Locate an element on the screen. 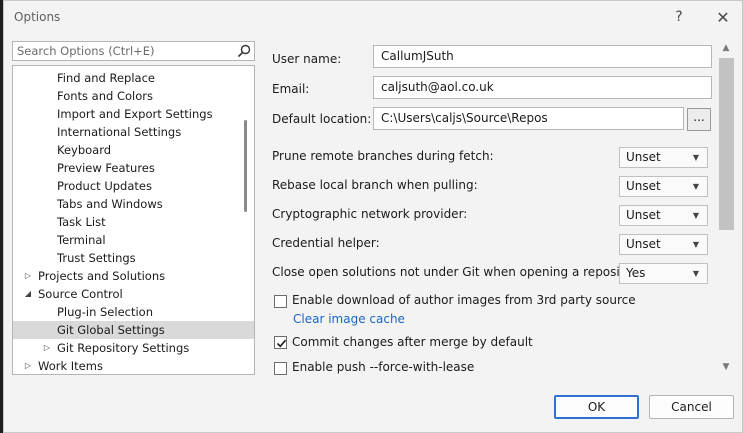  tree-item: Task List is located at coordinates (133, 222).